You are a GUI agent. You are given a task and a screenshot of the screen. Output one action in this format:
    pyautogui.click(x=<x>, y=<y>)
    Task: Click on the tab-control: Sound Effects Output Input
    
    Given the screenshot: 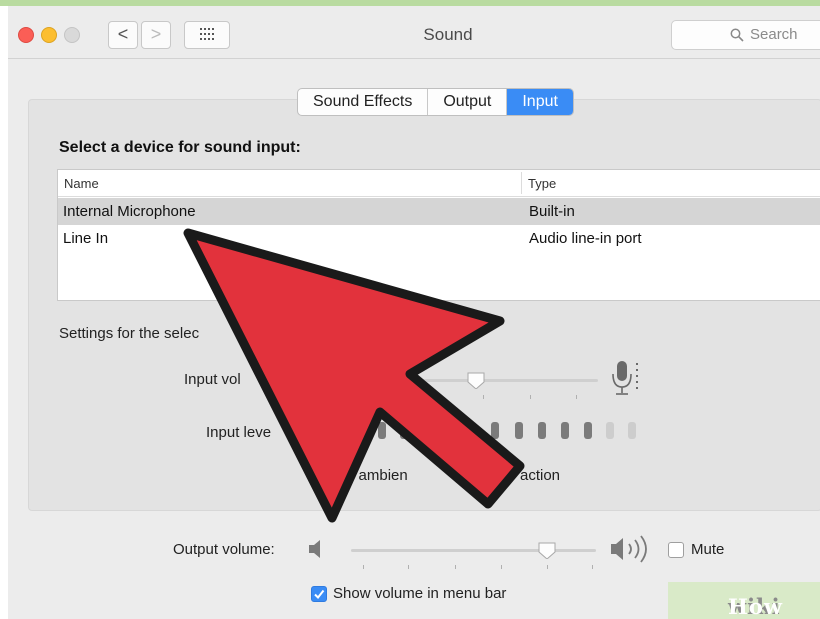 What is the action you would take?
    pyautogui.click(x=435, y=102)
    